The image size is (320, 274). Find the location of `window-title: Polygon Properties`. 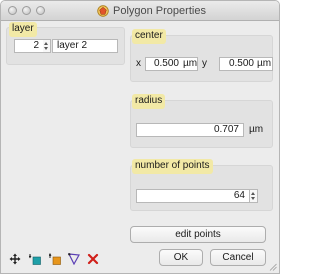

window-title: Polygon Properties is located at coordinates (159, 11).